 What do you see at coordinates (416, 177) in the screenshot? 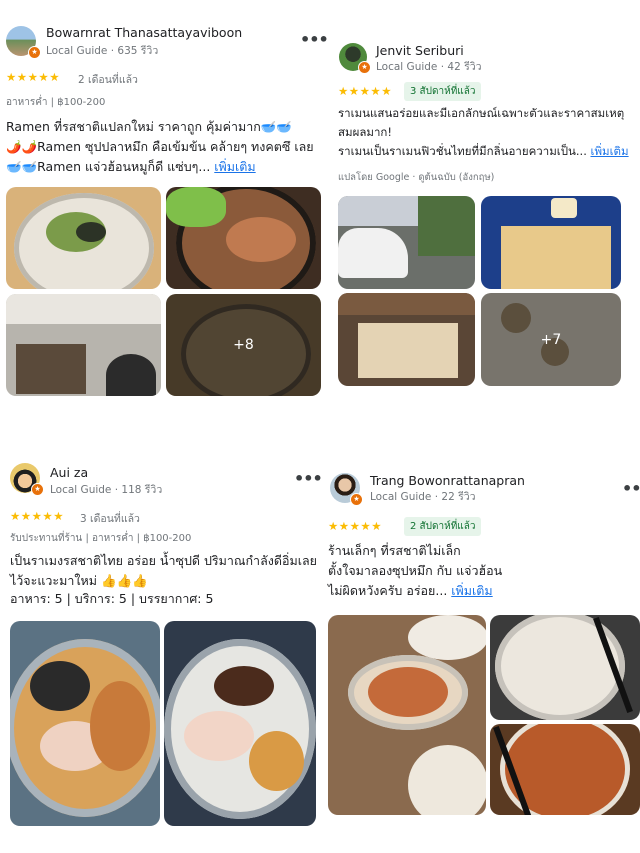
I see `translation-note: แปลโดย Google · ดูต้นฉบับ (อังกฤษ)` at bounding box center [416, 177].